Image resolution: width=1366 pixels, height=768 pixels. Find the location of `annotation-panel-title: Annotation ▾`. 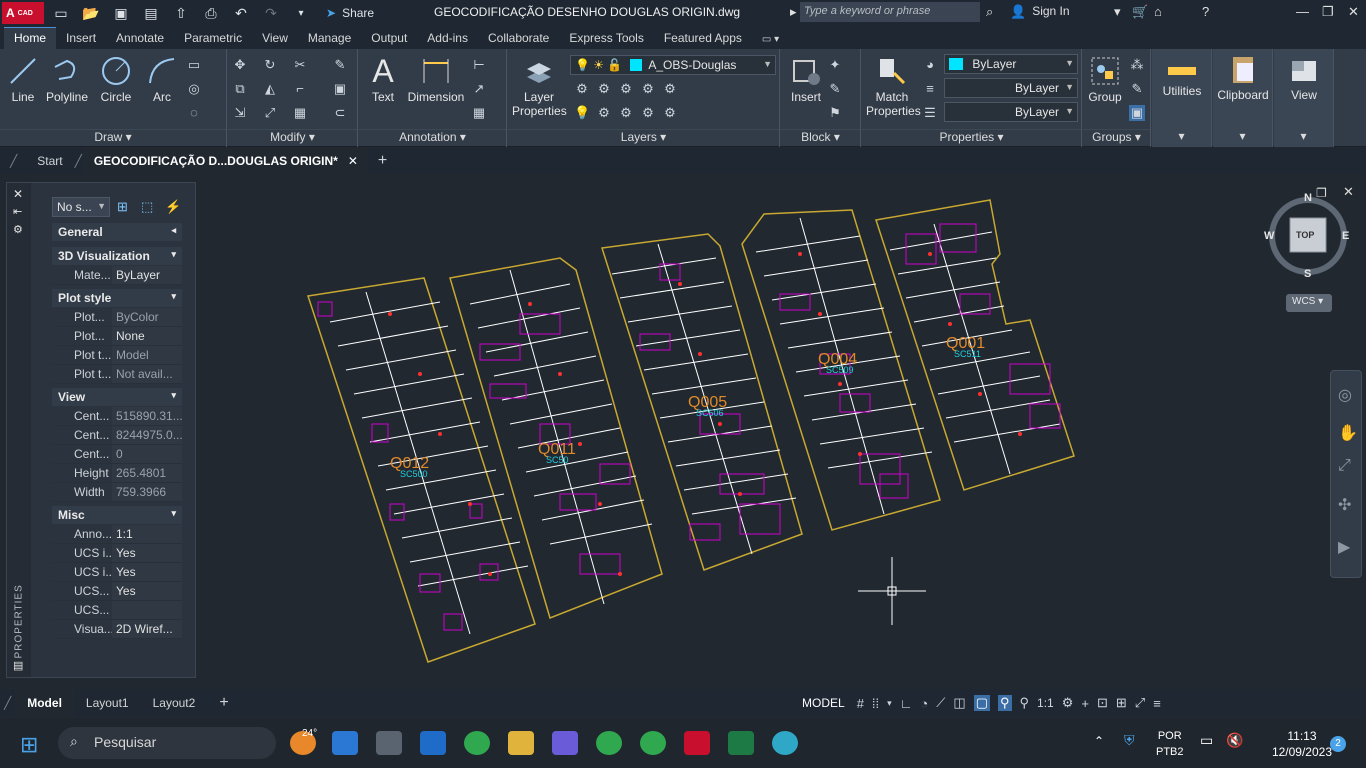

annotation-panel-title: Annotation ▾ is located at coordinates (432, 137).